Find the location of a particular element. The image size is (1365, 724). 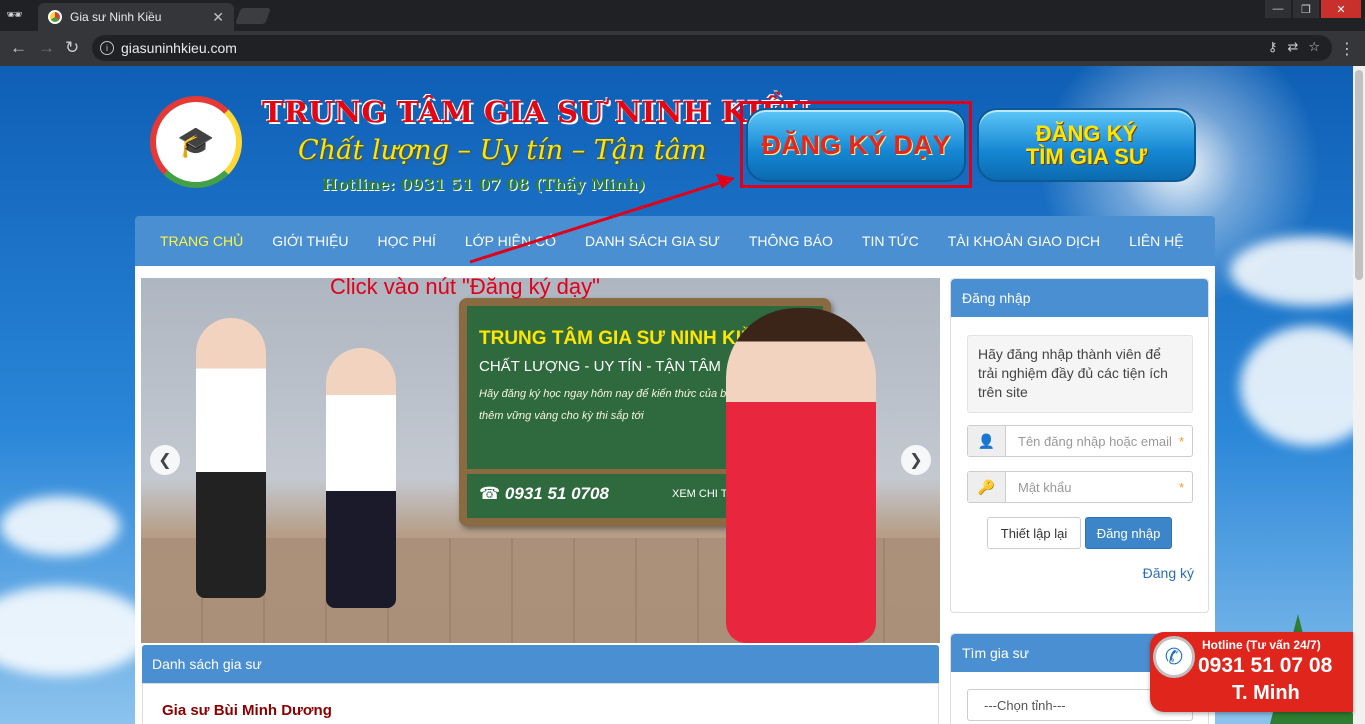

username-field: 👤 Tên đăng nhập hoặc email * is located at coordinates (1080, 441).